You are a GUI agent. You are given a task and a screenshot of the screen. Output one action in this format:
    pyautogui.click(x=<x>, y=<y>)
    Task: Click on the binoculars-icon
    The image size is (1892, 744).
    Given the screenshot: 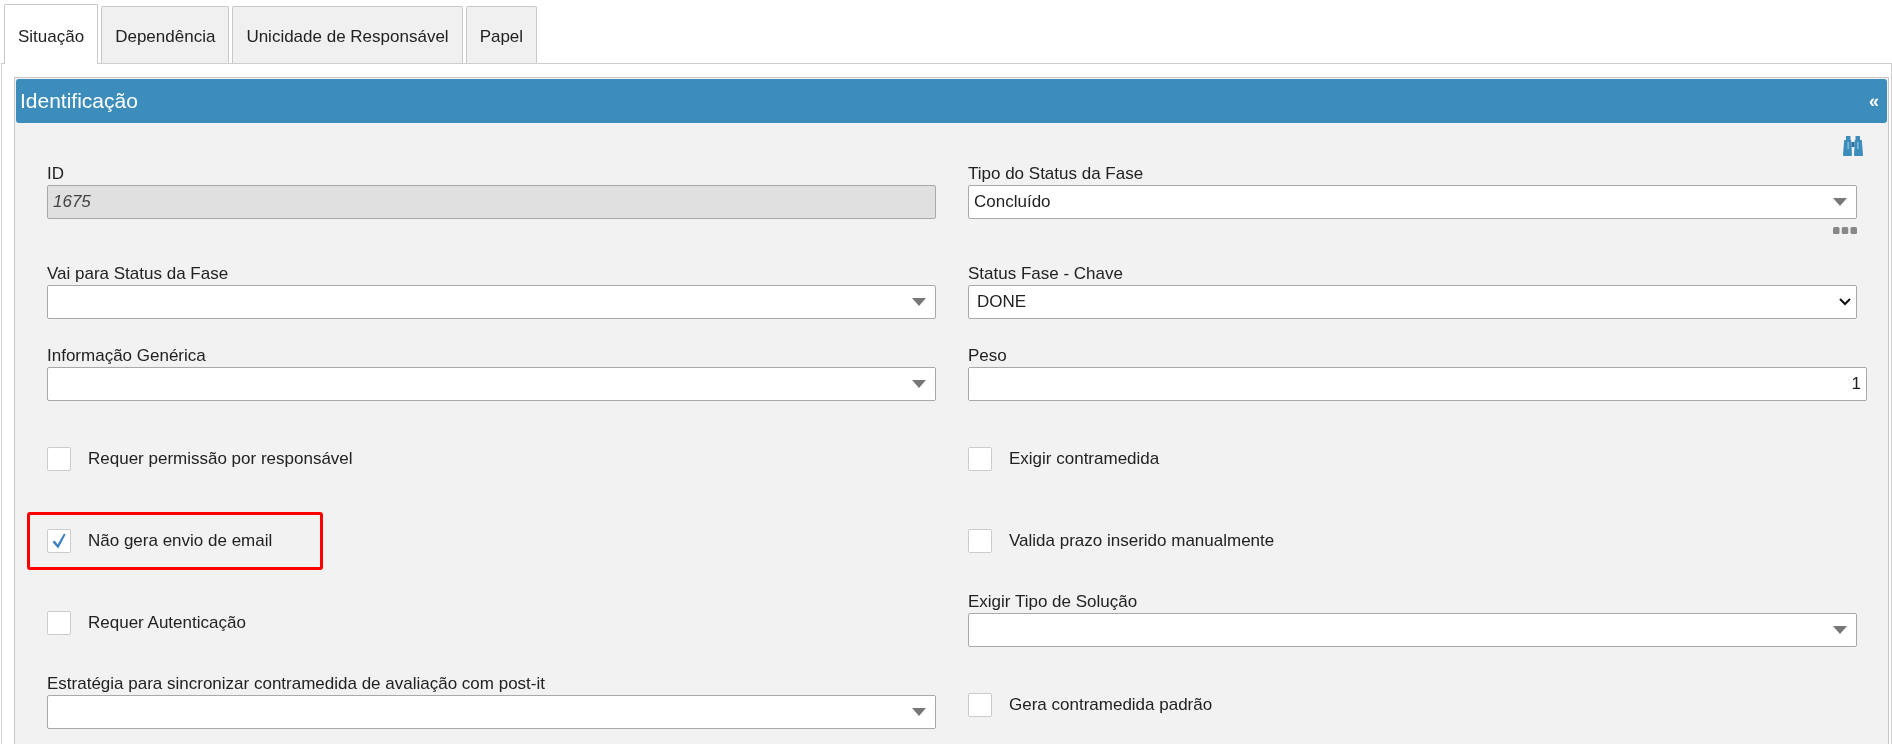 What is the action you would take?
    pyautogui.click(x=1853, y=146)
    